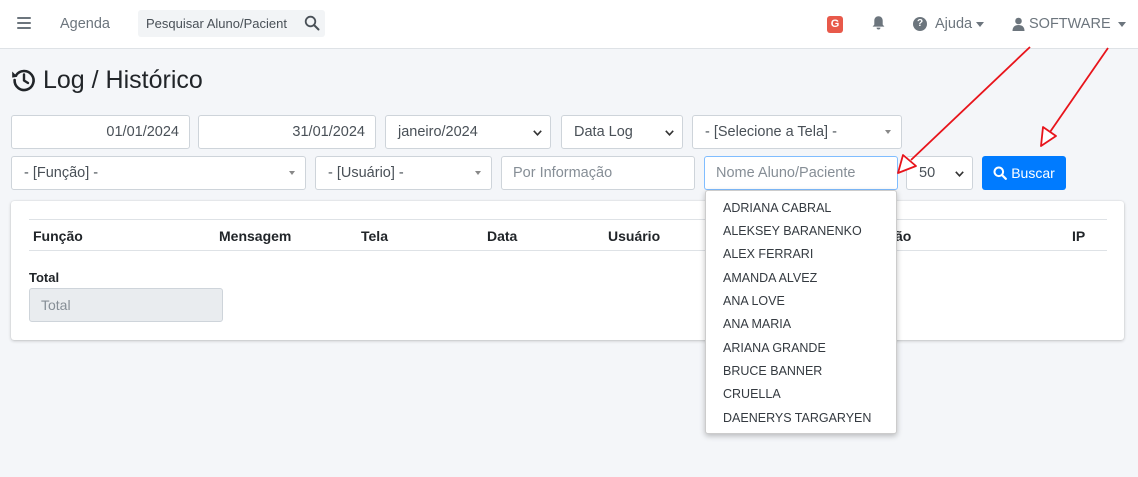 The height and width of the screenshot is (477, 1138). I want to click on help-icon: ?, so click(920, 24).